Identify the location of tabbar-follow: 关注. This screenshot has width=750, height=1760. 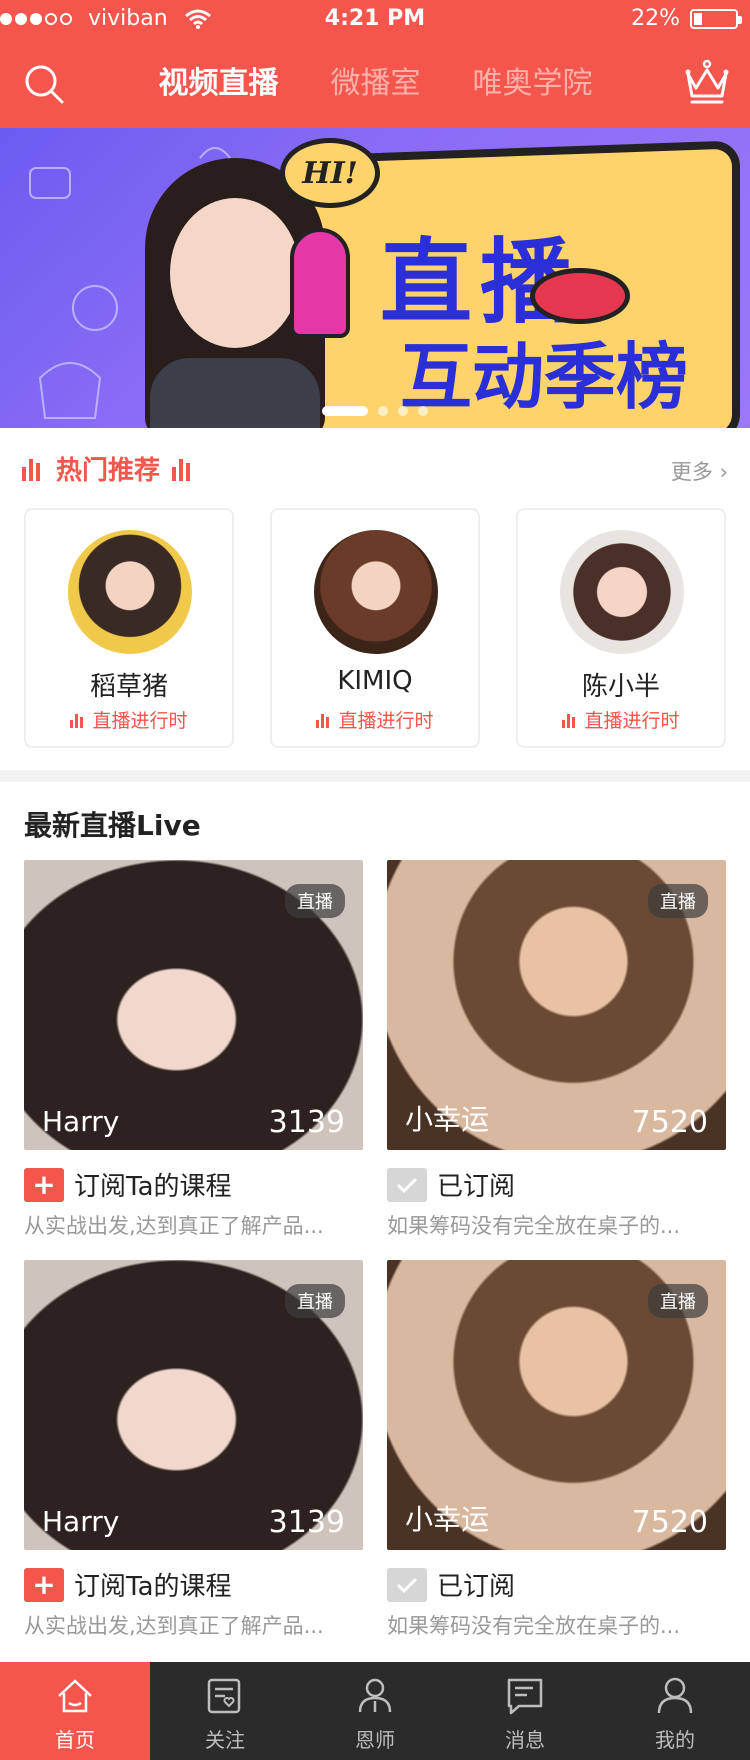
(225, 1711).